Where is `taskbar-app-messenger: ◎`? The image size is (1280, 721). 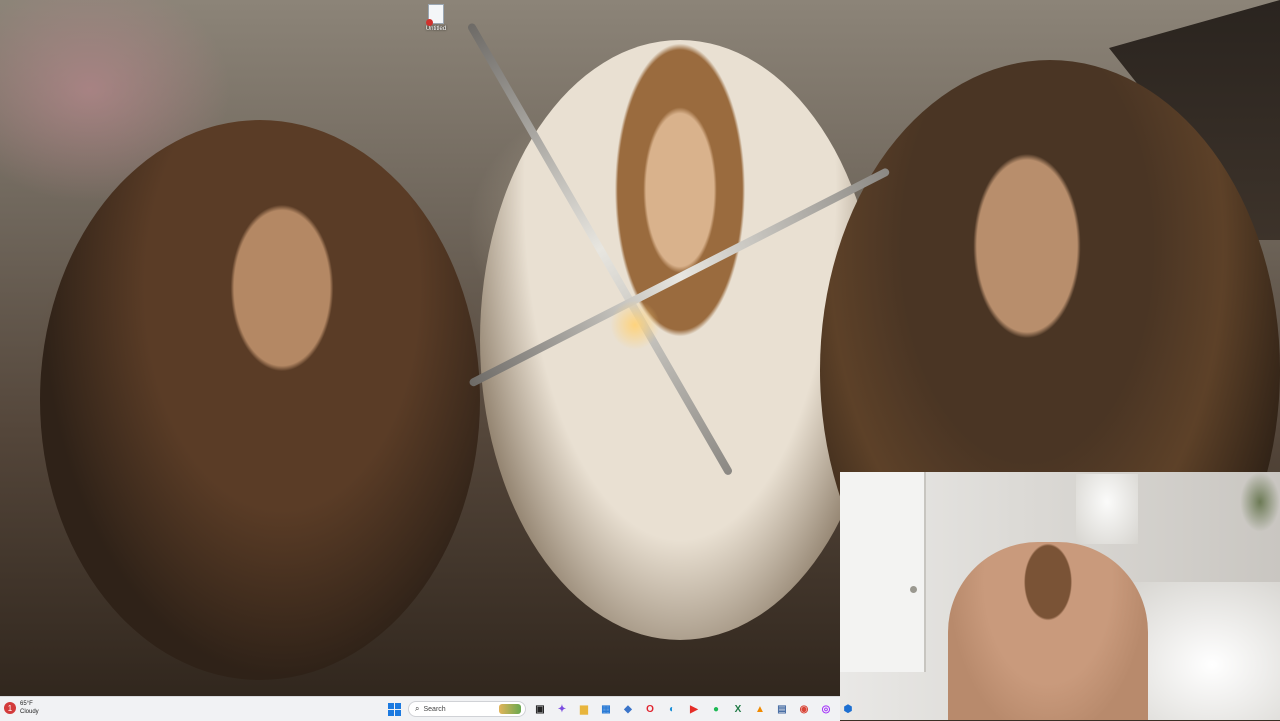 taskbar-app-messenger: ◎ is located at coordinates (826, 709).